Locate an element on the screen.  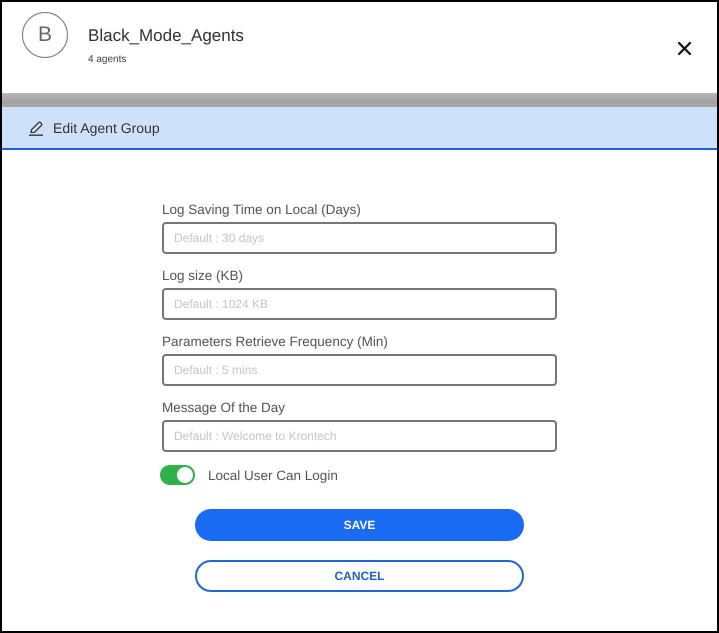
field-label: Log size (KB) is located at coordinates (203, 275).